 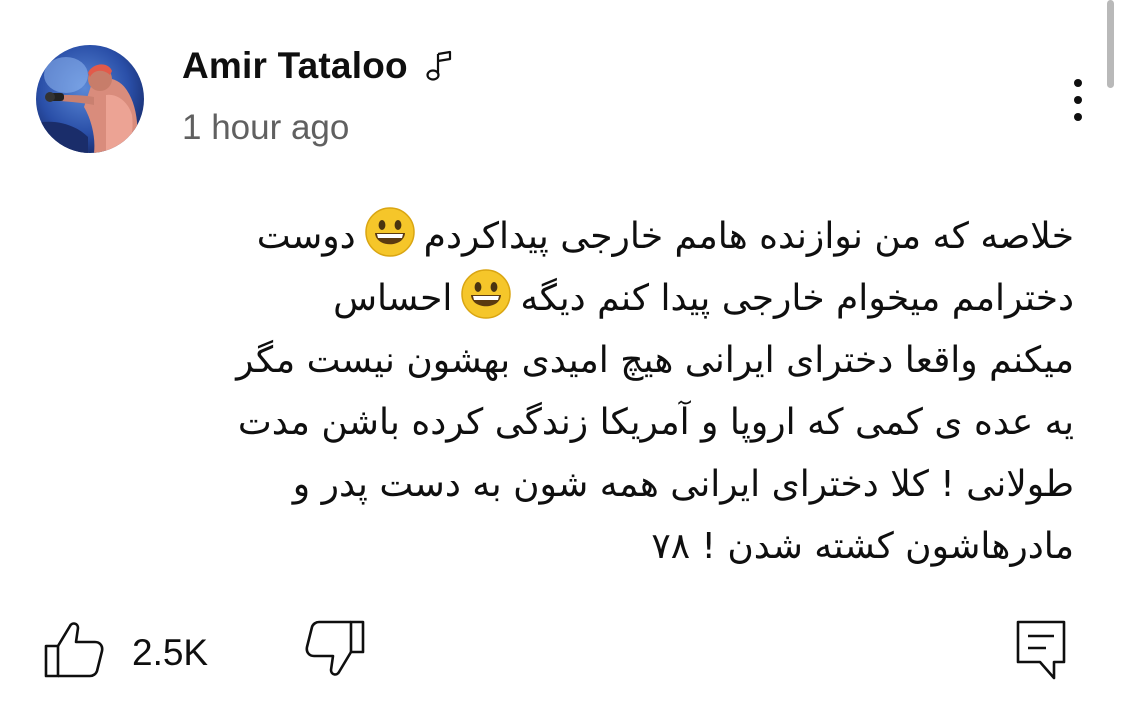 What do you see at coordinates (170, 652) in the screenshot?
I see `like-count: 2.5K` at bounding box center [170, 652].